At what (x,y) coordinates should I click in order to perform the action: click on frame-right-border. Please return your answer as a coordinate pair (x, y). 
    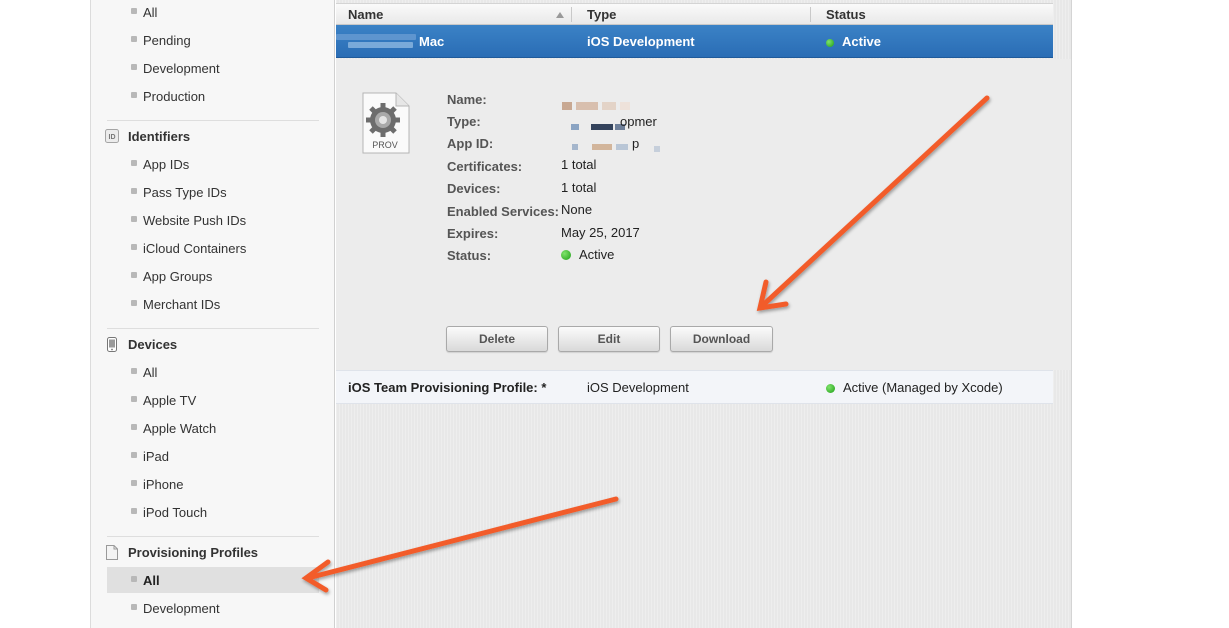
    Looking at the image, I should click on (1071, 314).